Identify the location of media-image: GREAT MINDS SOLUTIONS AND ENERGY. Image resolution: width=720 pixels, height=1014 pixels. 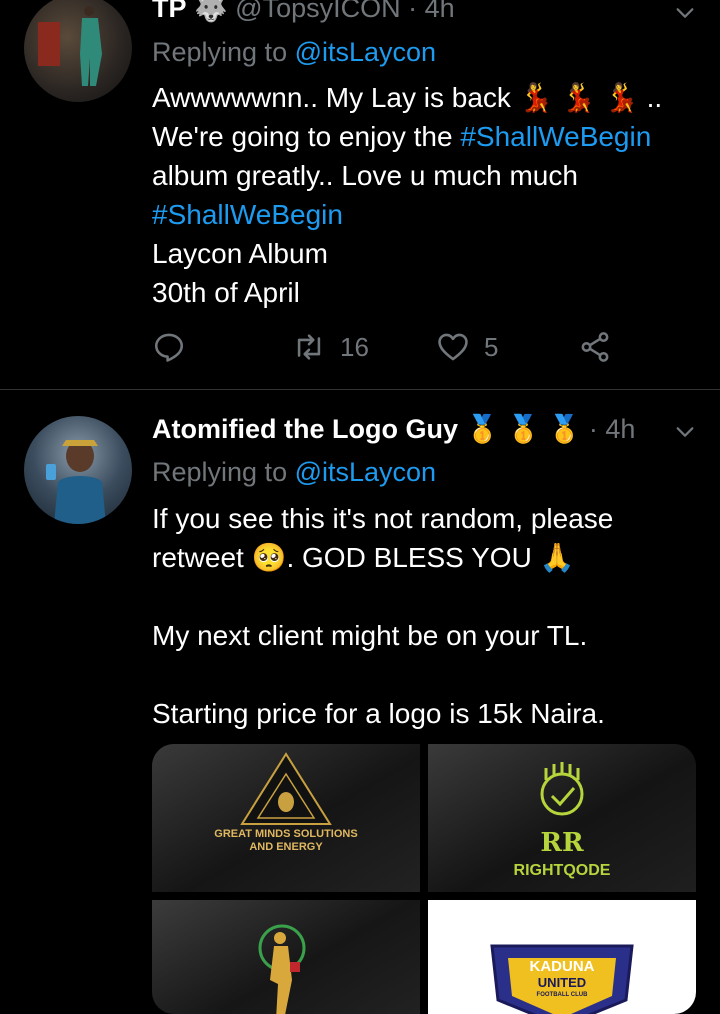
(286, 818).